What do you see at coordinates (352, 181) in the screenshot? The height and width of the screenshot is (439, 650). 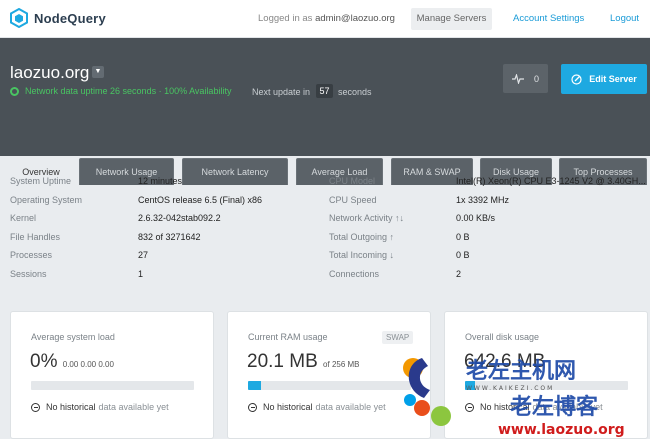 I see `info-label: CPU Model` at bounding box center [352, 181].